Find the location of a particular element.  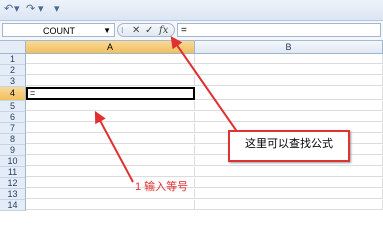

arrow-to-cell is located at coordinates (114, 146).